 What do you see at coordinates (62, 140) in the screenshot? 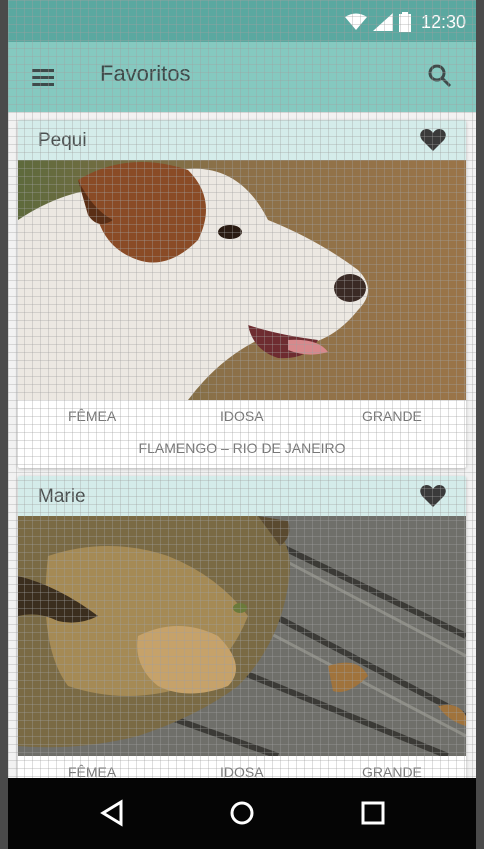
I see `pet-name: Pequi` at bounding box center [62, 140].